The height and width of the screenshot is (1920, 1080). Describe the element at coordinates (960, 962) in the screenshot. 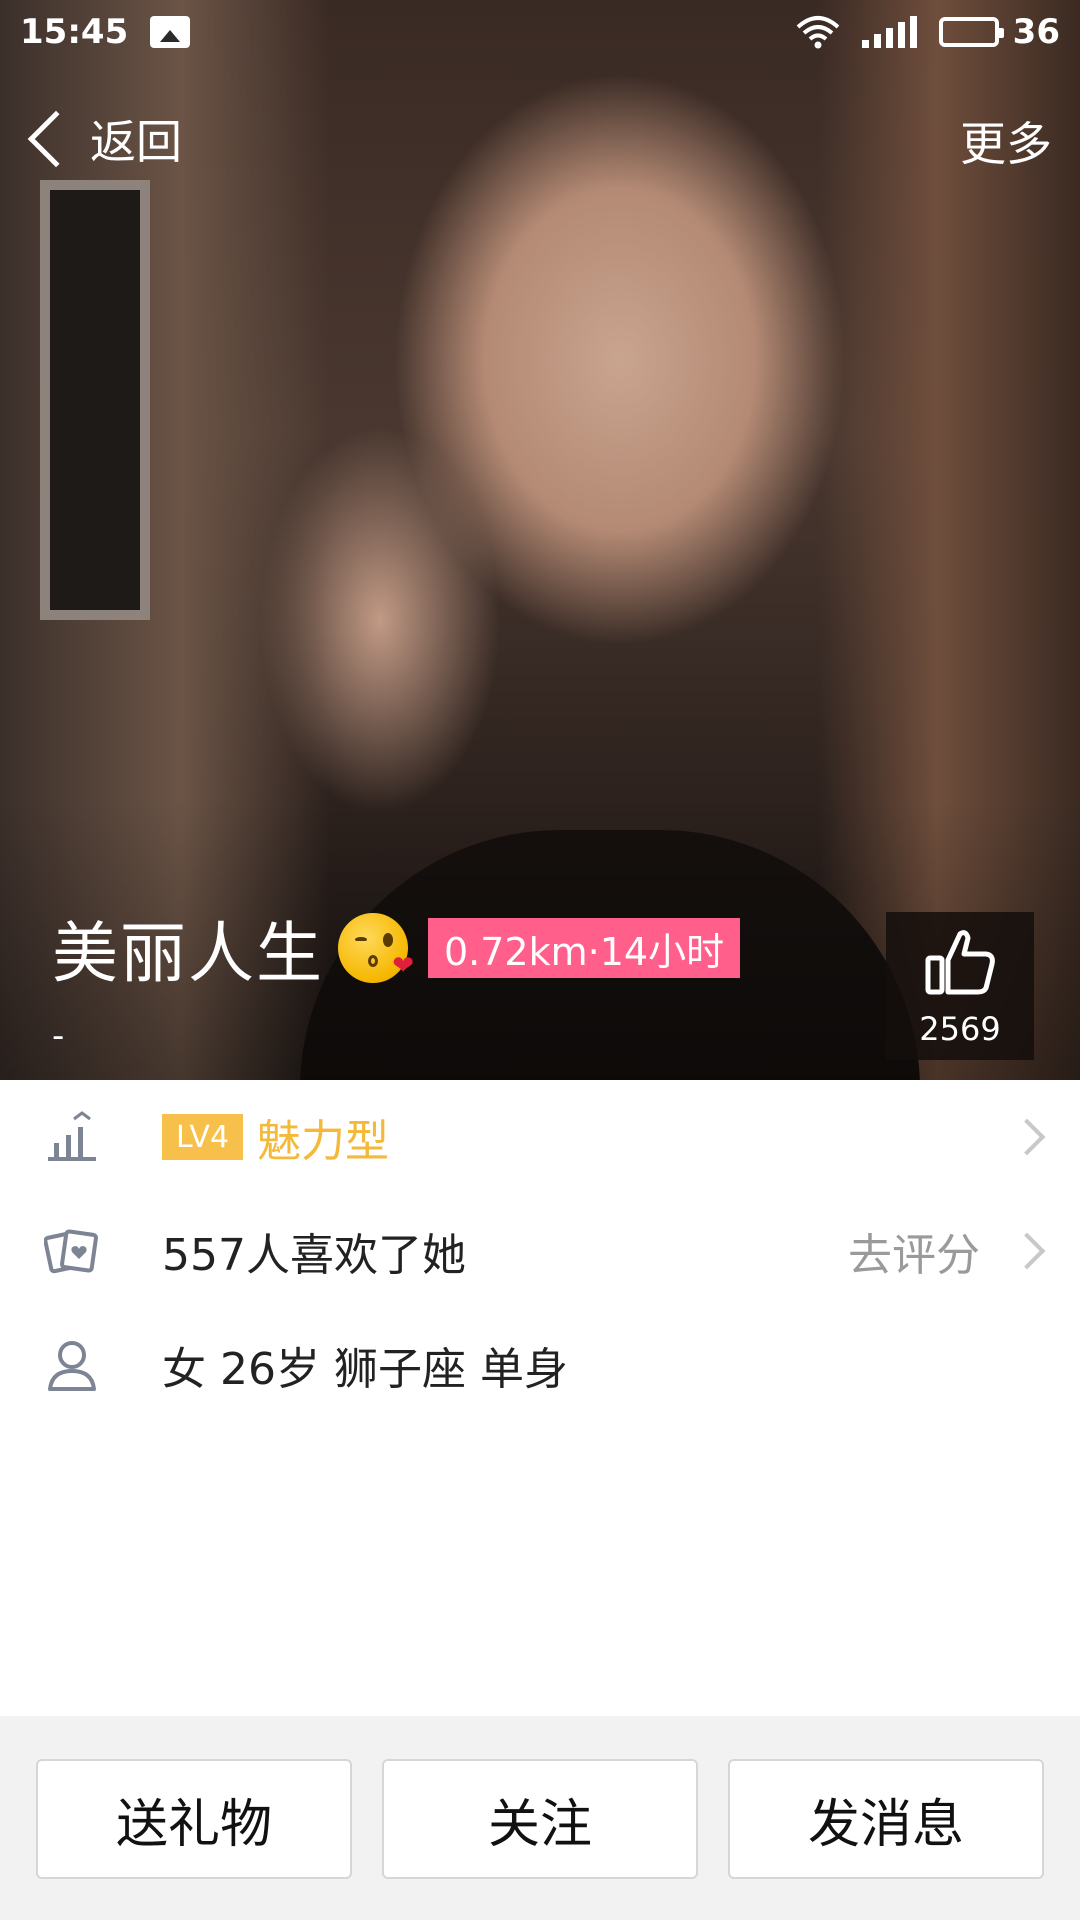

I see `thumbs-up-icon` at that location.